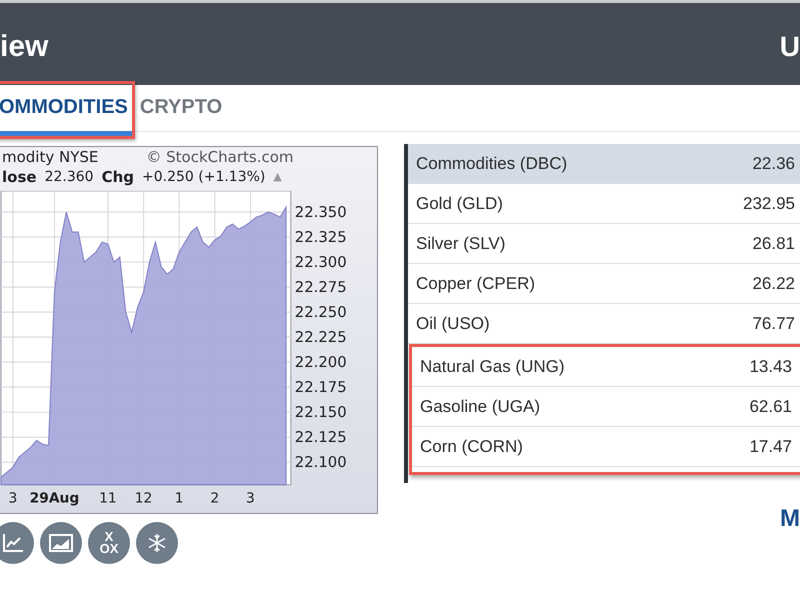  What do you see at coordinates (143, 498) in the screenshot?
I see `axis-label: 12` at bounding box center [143, 498].